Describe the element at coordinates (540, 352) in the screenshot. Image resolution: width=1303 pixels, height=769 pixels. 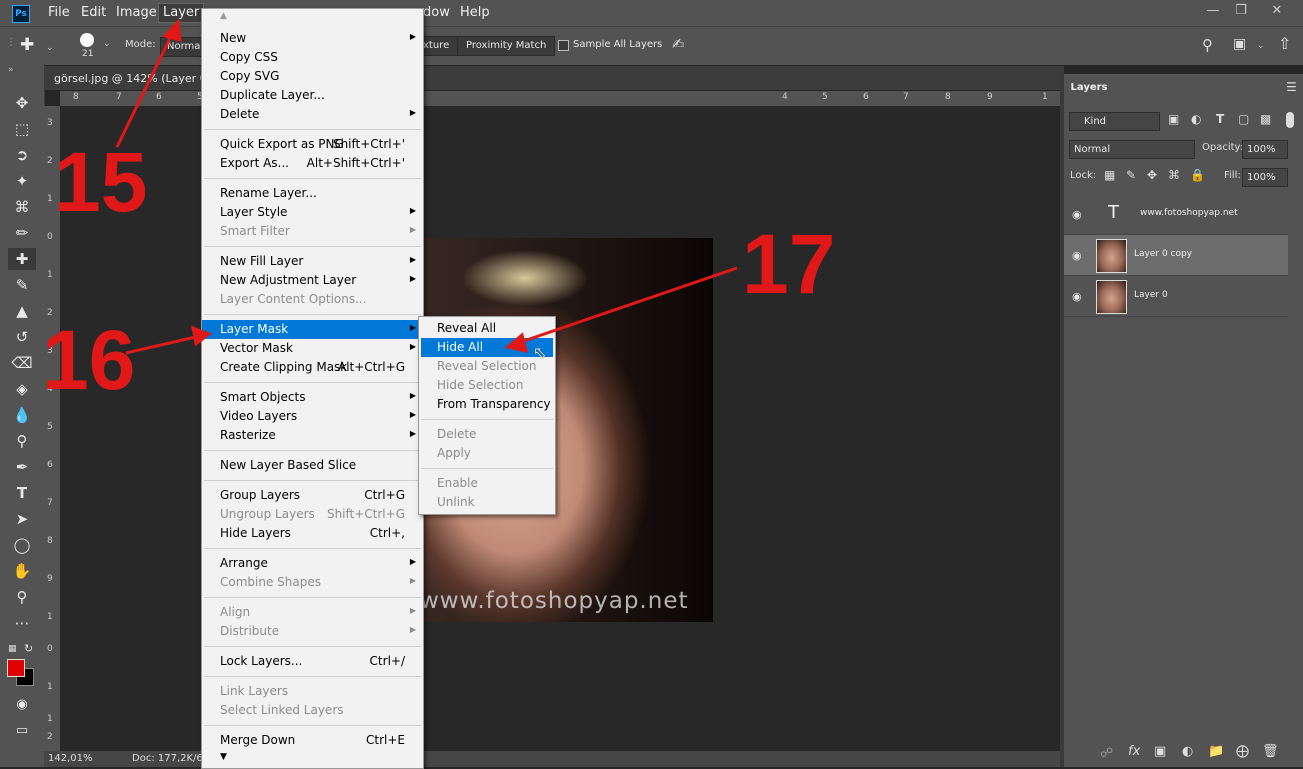
I see `mouse-cursor-icon: ⬁` at that location.